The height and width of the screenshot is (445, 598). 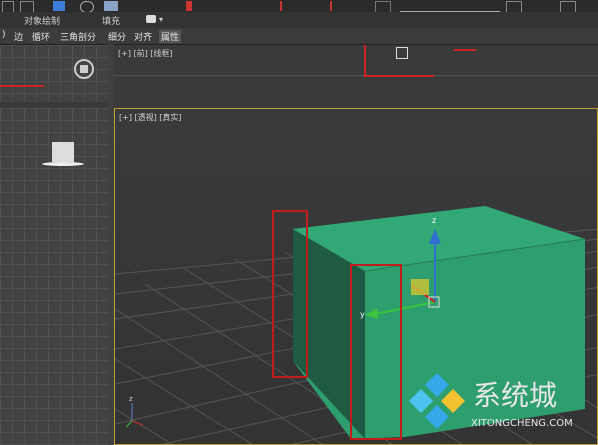 What do you see at coordinates (151, 19) in the screenshot?
I see `dropdown-icon` at bounding box center [151, 19].